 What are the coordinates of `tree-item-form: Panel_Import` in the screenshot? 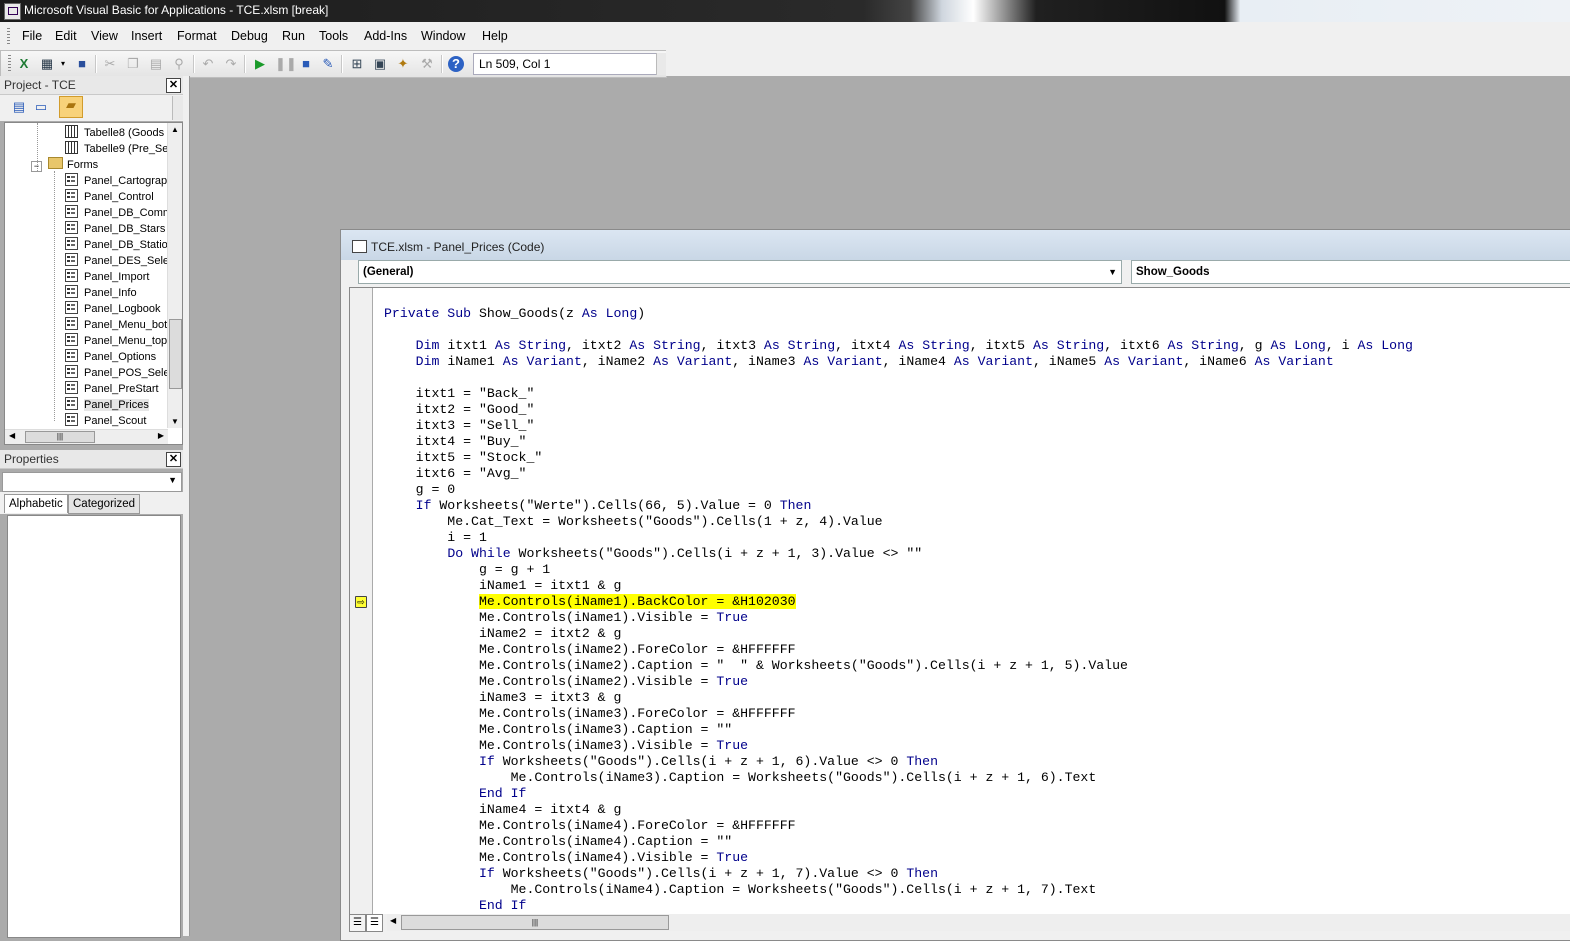 It's located at (107, 277).